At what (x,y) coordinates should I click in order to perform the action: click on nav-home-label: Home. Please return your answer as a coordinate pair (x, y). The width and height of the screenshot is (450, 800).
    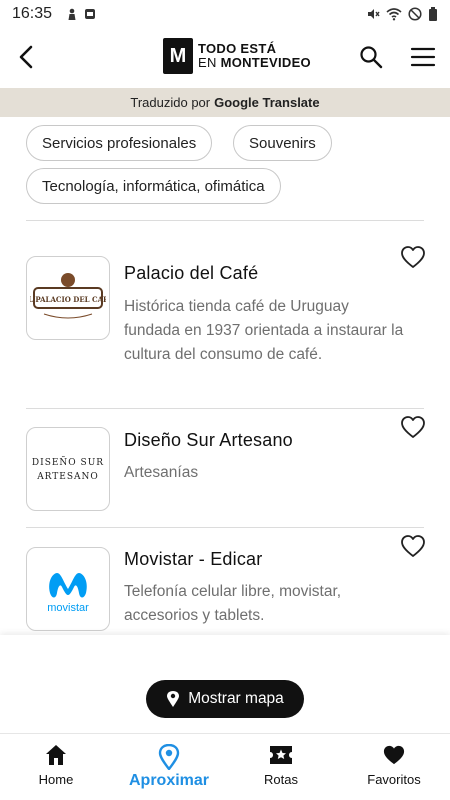
    Looking at the image, I should click on (56, 779).